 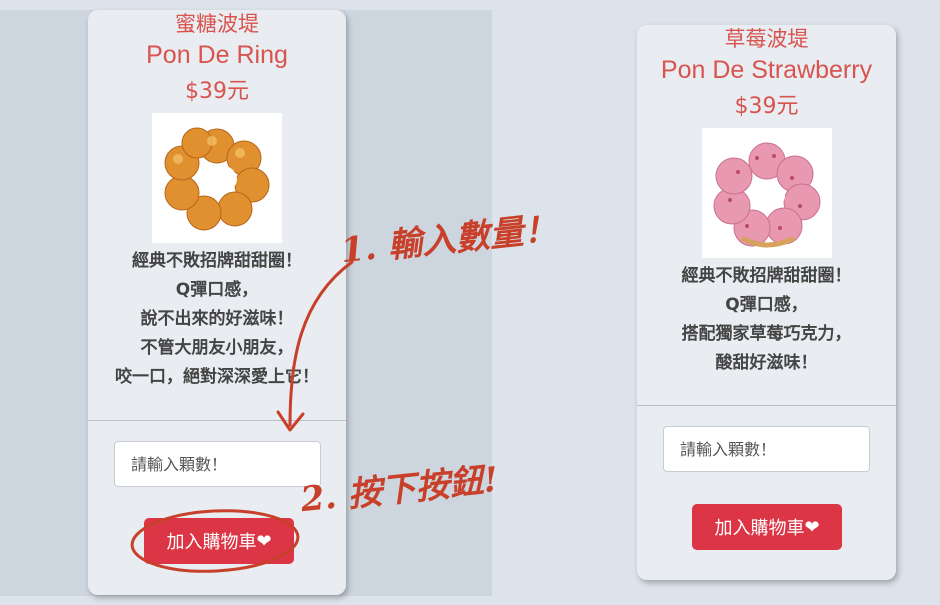 I want to click on description-line: 說不出來的好滋味！, so click(x=217, y=319).